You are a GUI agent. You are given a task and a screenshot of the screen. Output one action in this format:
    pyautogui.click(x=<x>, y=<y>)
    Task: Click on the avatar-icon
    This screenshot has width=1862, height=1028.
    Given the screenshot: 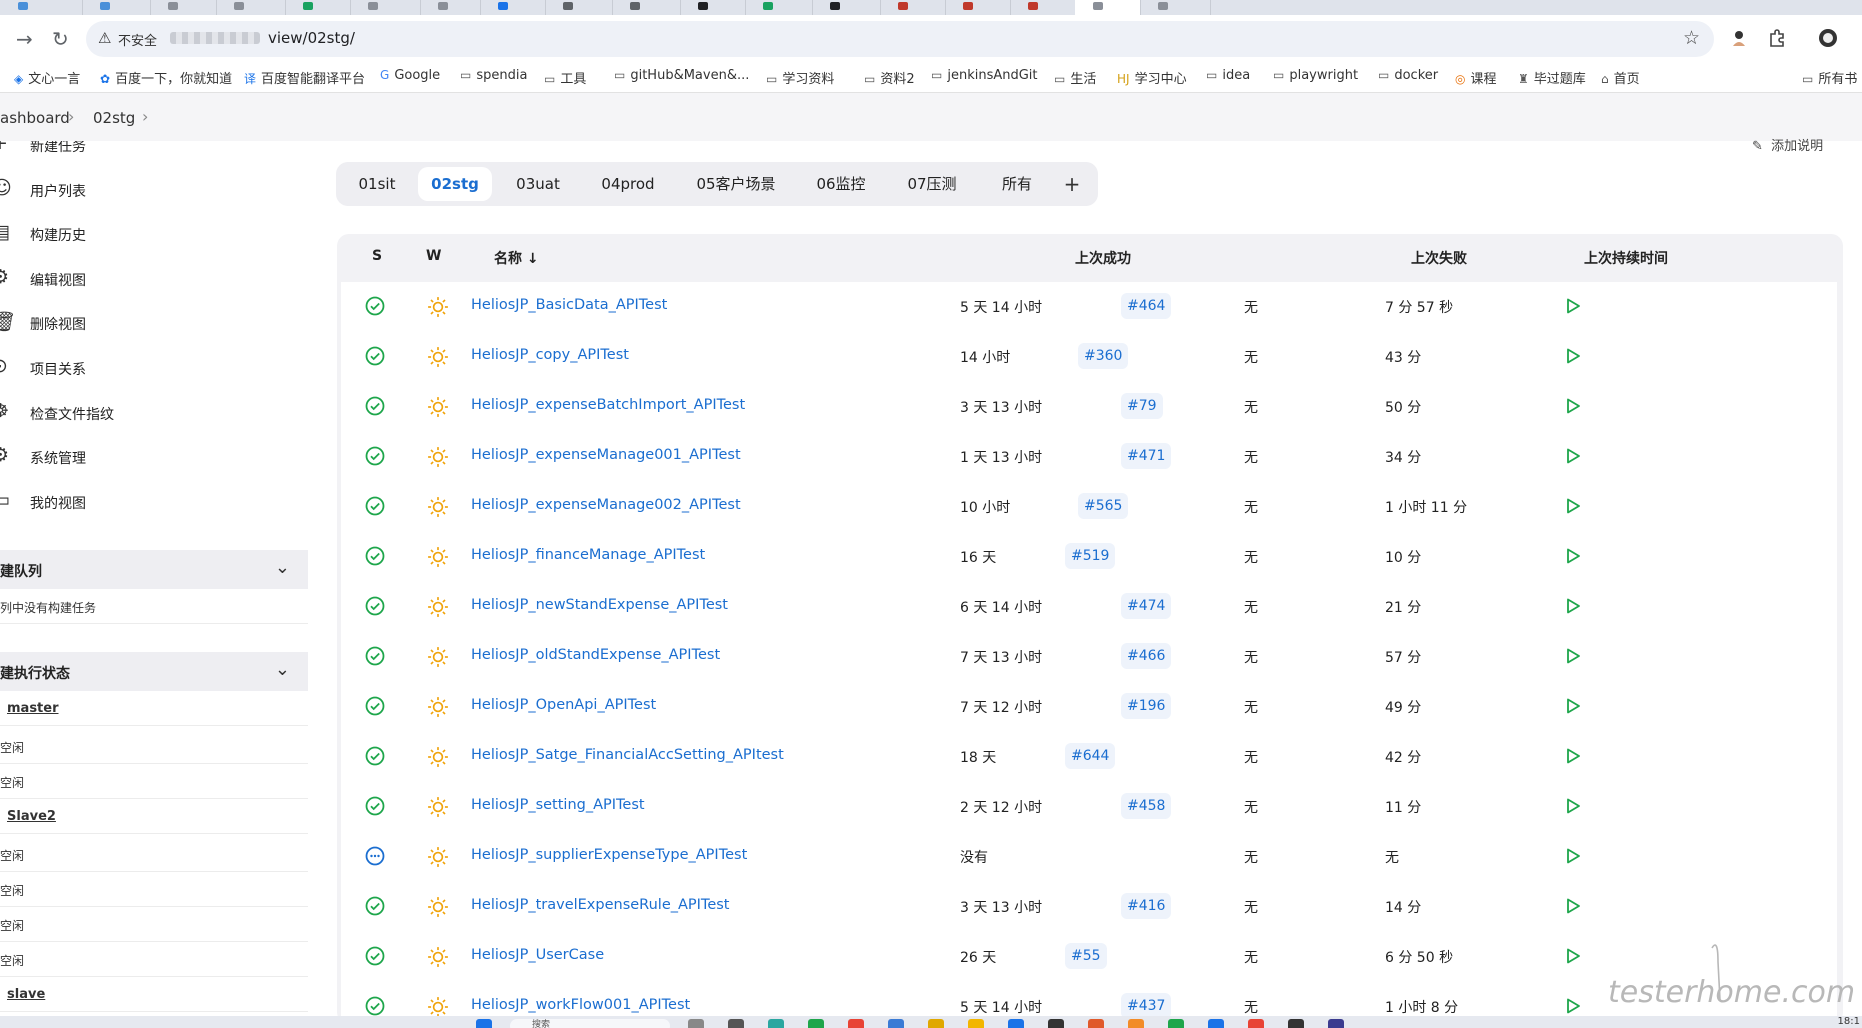 What is the action you would take?
    pyautogui.click(x=1739, y=38)
    